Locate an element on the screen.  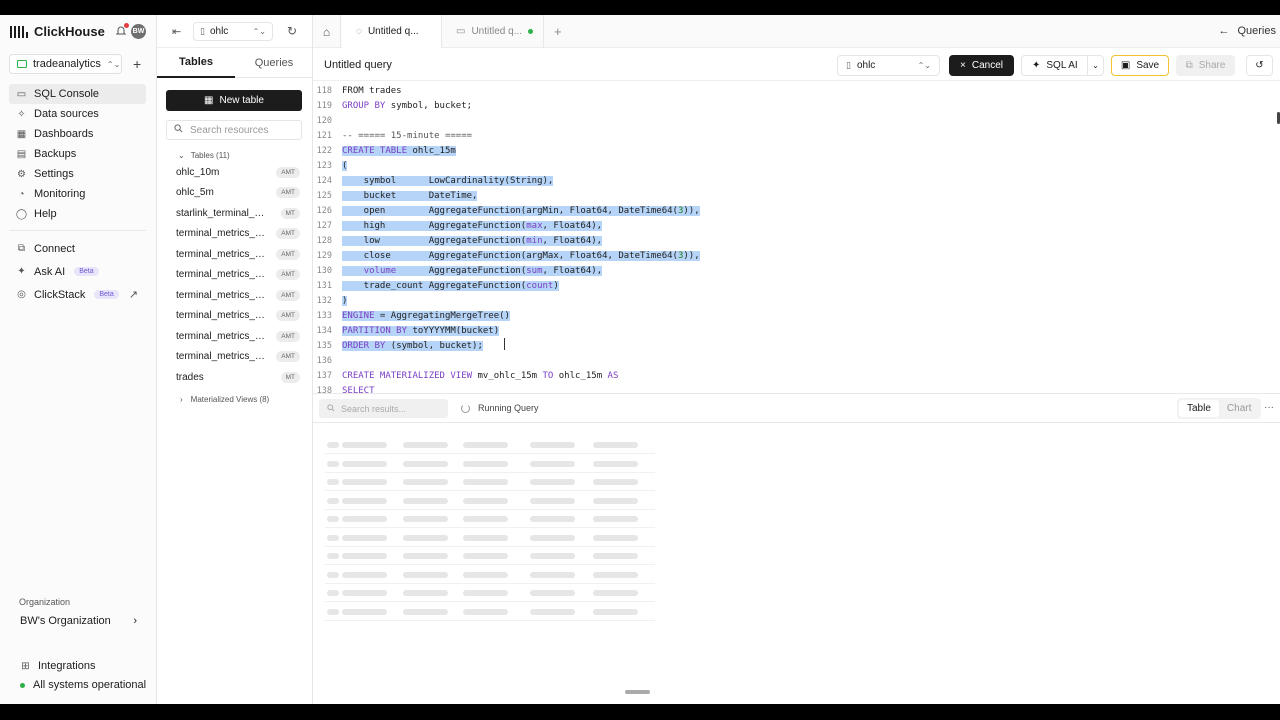
code-text: volume AggregateFunction(sum, Float64), is located at coordinates (472, 270).